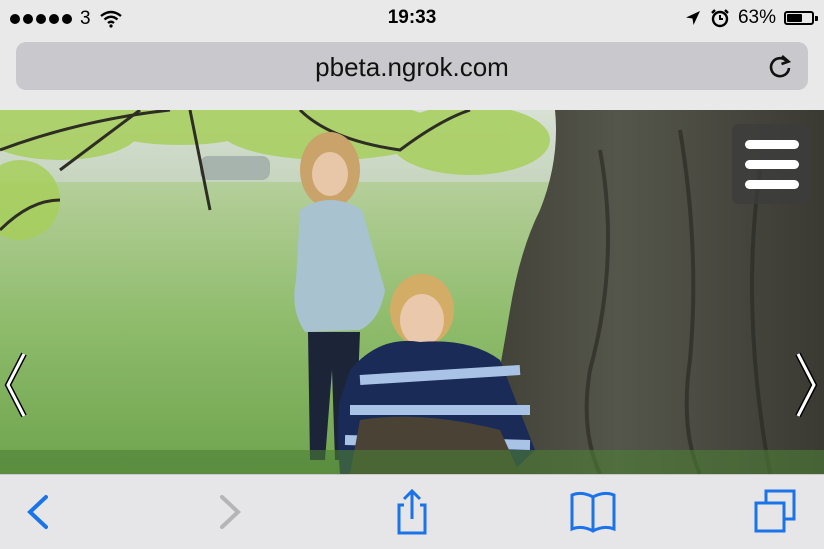  What do you see at coordinates (16, 385) in the screenshot?
I see `chevron-left-icon` at bounding box center [16, 385].